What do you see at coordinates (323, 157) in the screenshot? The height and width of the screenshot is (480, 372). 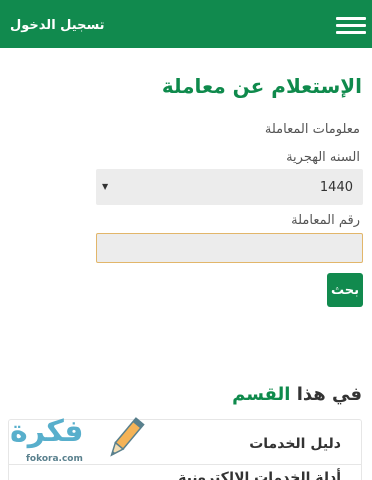 I see `hijri-year-label: السنه الهجرية` at bounding box center [323, 157].